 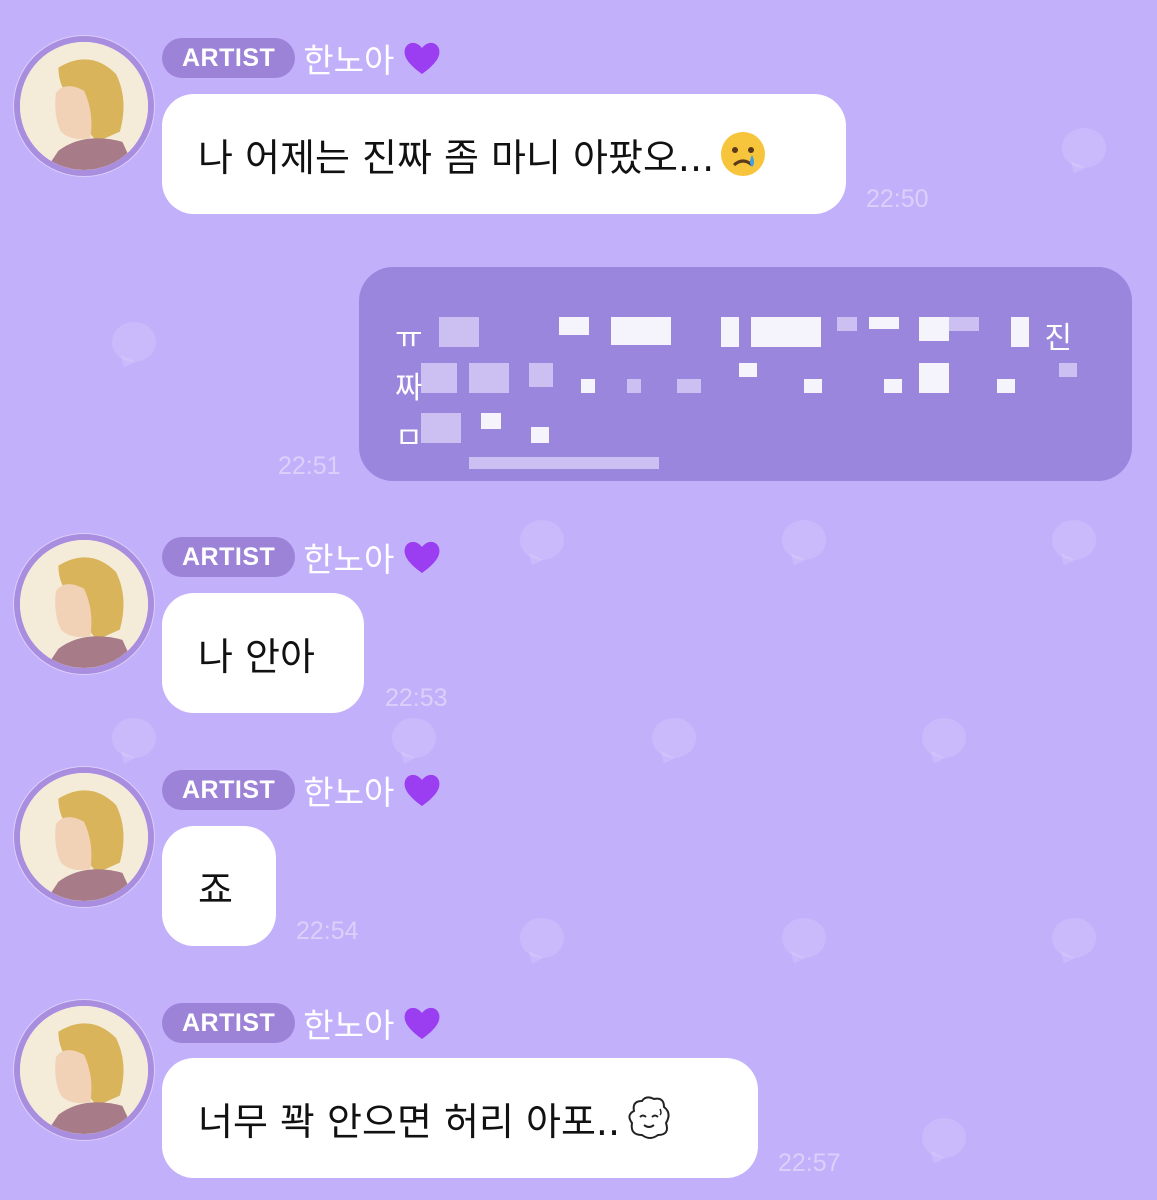 I want to click on message-text: 너무 꽉 안으면 허리 아포.., so click(x=409, y=1121).